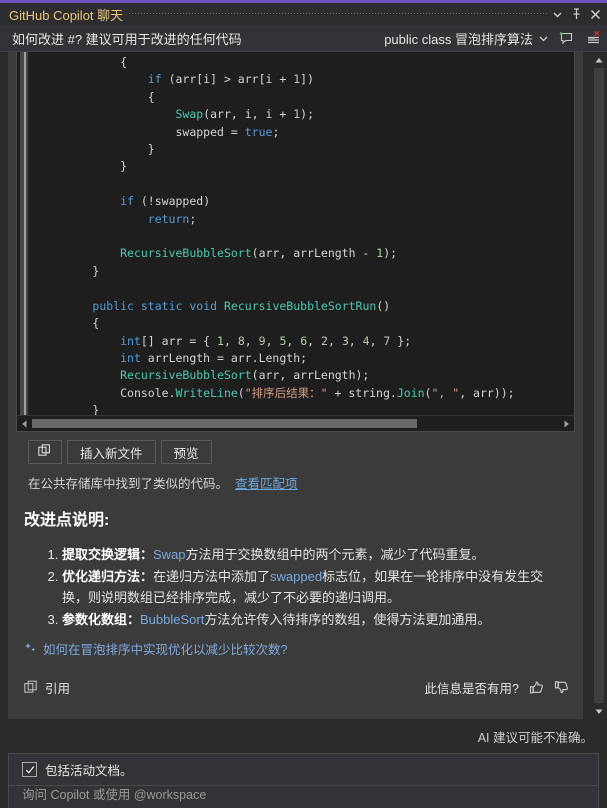 The image size is (607, 808). What do you see at coordinates (536, 687) in the screenshot?
I see `thumbs-up-icon` at bounding box center [536, 687].